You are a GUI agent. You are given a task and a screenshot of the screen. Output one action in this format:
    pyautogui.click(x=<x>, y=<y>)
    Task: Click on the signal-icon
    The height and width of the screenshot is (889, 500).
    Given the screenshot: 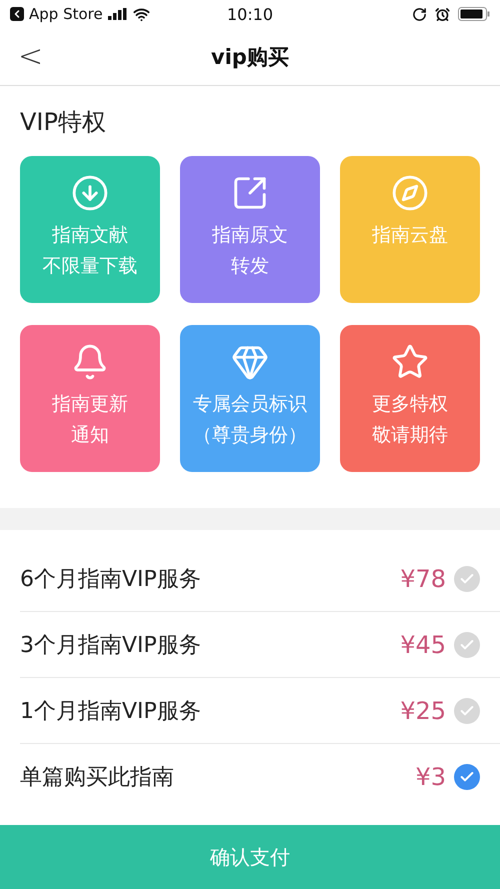 What is the action you would take?
    pyautogui.click(x=118, y=14)
    